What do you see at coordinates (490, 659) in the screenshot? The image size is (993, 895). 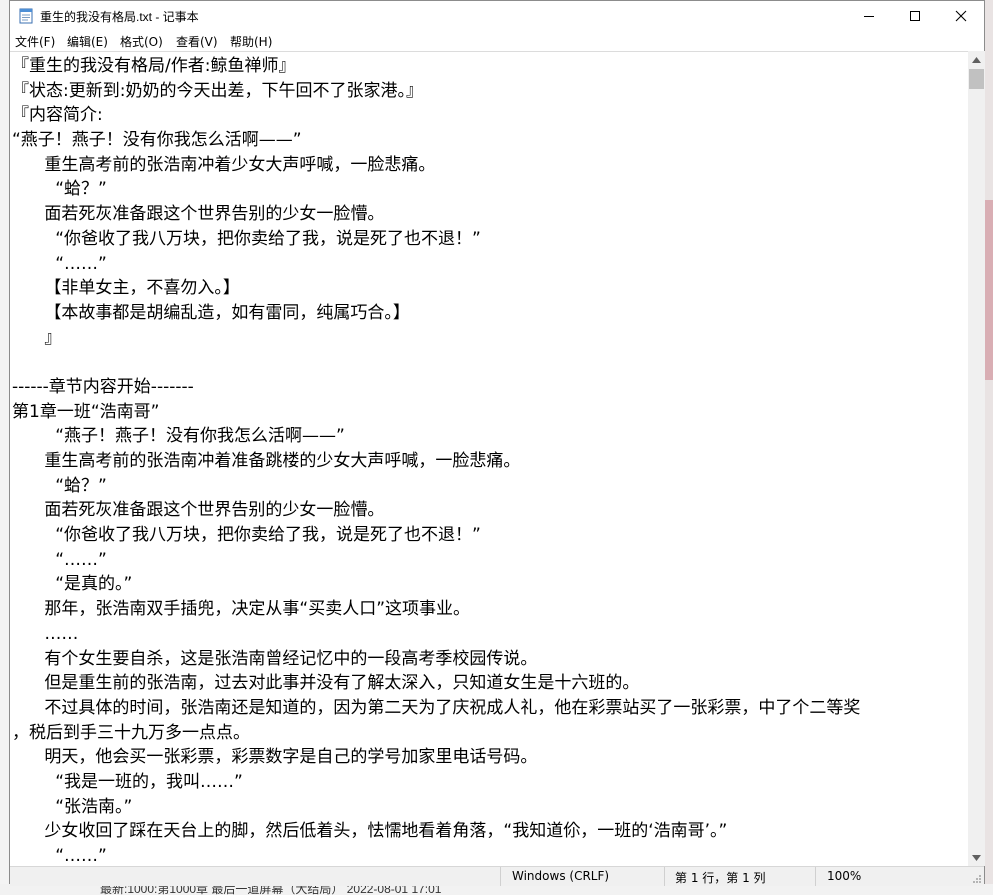 I see `text-line: 有个女生要自杀，这是张浩南曾经记忆中的一段高考季校园传说。` at bounding box center [490, 659].